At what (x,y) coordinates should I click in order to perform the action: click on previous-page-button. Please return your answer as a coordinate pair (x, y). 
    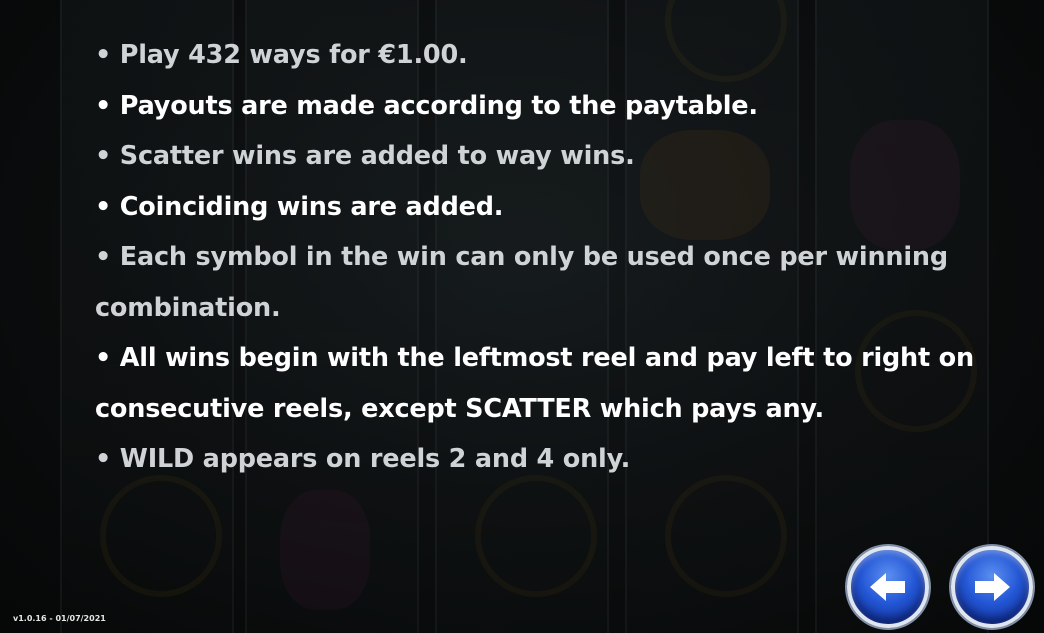
    Looking at the image, I should click on (888, 587).